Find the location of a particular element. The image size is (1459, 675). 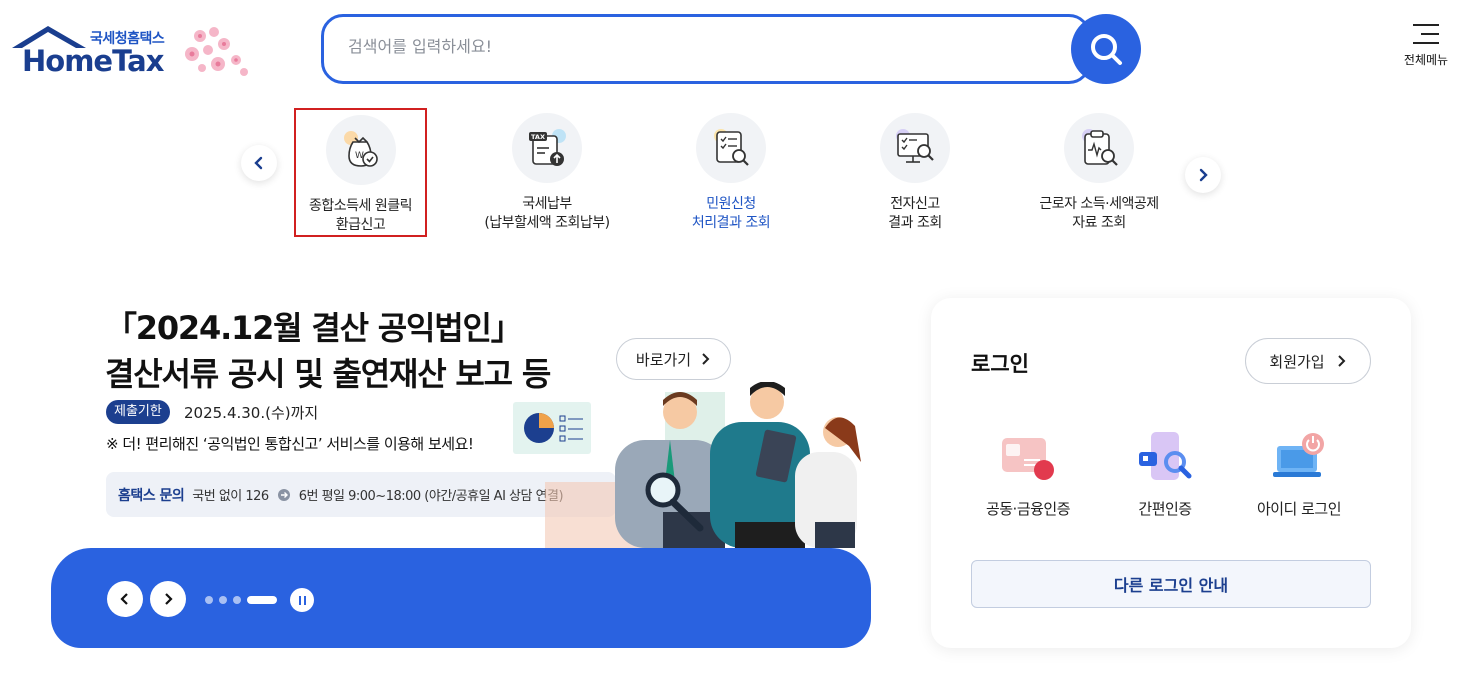

logo-title: HomeTax is located at coordinates (93, 61).